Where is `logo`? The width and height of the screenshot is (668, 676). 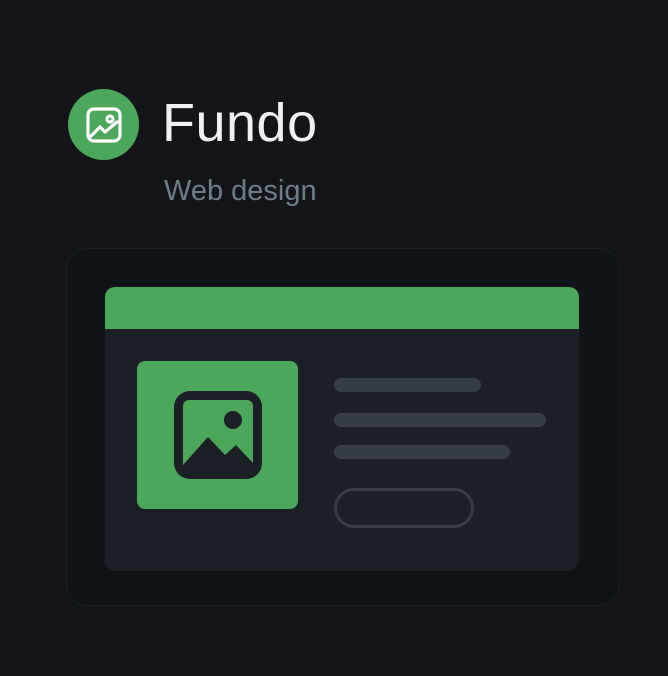 logo is located at coordinates (103, 124).